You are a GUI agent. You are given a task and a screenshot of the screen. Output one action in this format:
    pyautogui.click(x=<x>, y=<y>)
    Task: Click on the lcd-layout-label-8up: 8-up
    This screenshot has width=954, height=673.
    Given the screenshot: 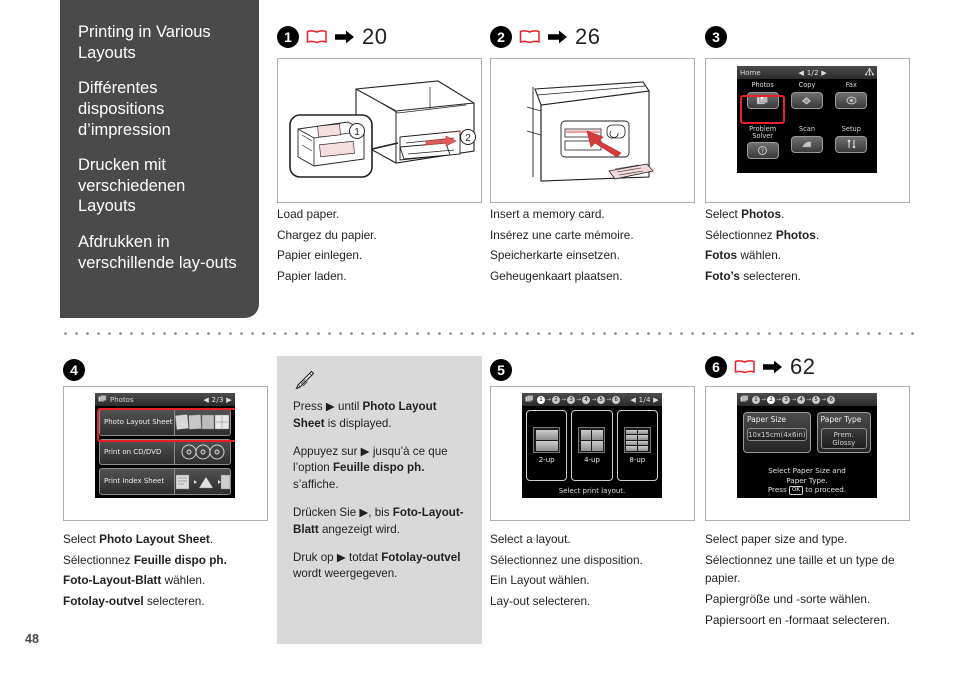 What is the action you would take?
    pyautogui.click(x=637, y=460)
    